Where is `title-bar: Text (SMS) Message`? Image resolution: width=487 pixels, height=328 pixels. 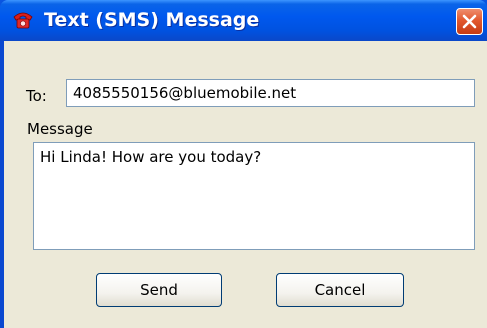 title-bar: Text (SMS) Message is located at coordinates (243, 20).